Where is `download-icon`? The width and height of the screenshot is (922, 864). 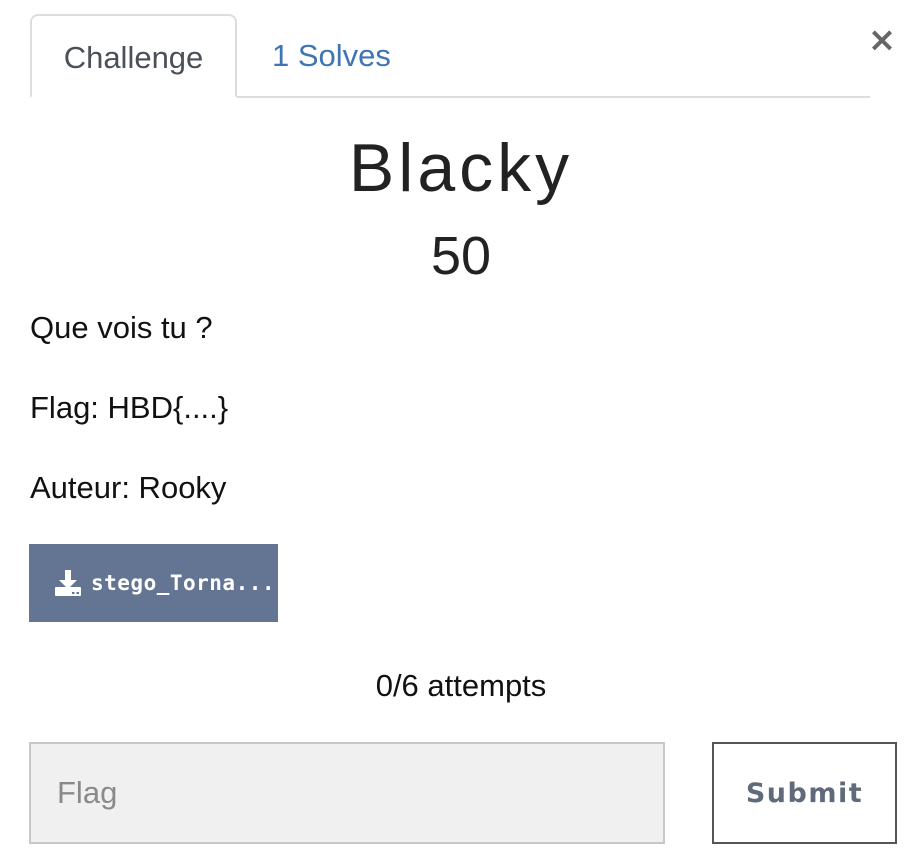 download-icon is located at coordinates (68, 583).